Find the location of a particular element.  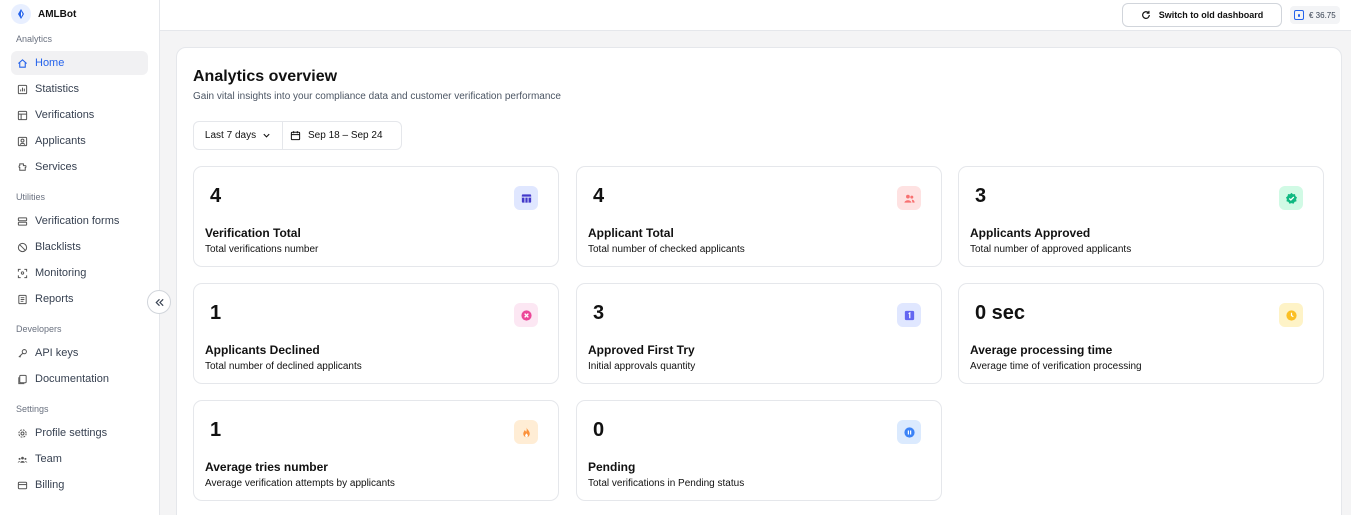

date-range-value: Last 7 days is located at coordinates (230, 135).